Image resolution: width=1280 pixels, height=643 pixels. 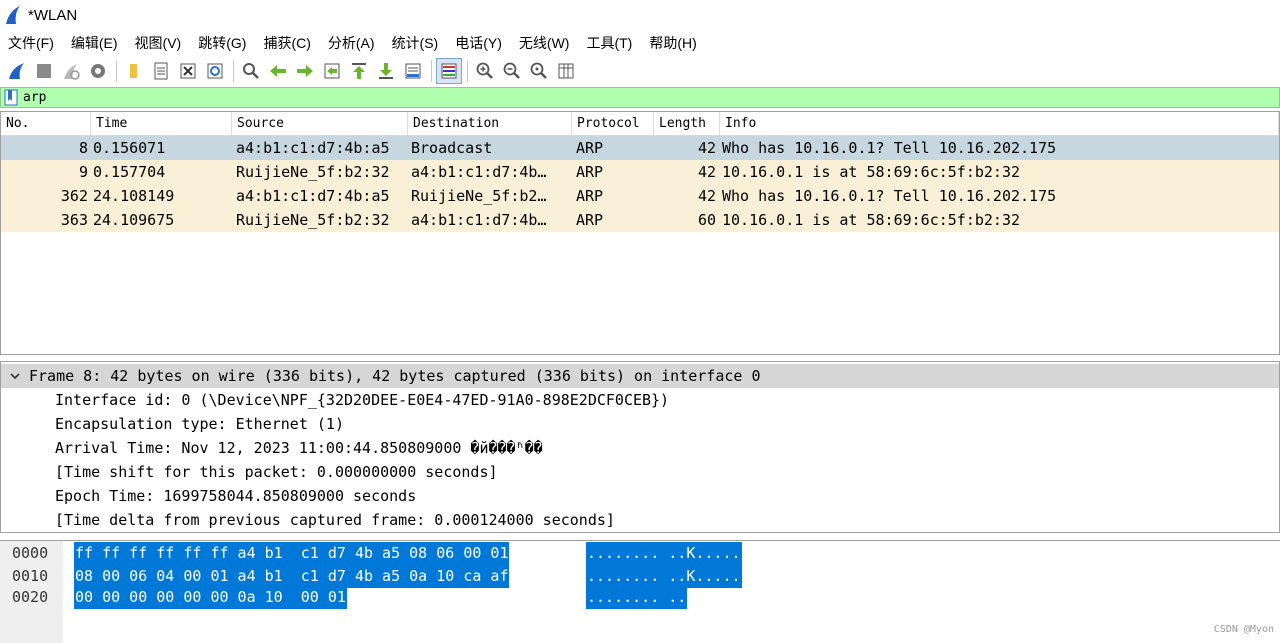 I want to click on menu-go: 跳转(G), so click(x=222, y=43).